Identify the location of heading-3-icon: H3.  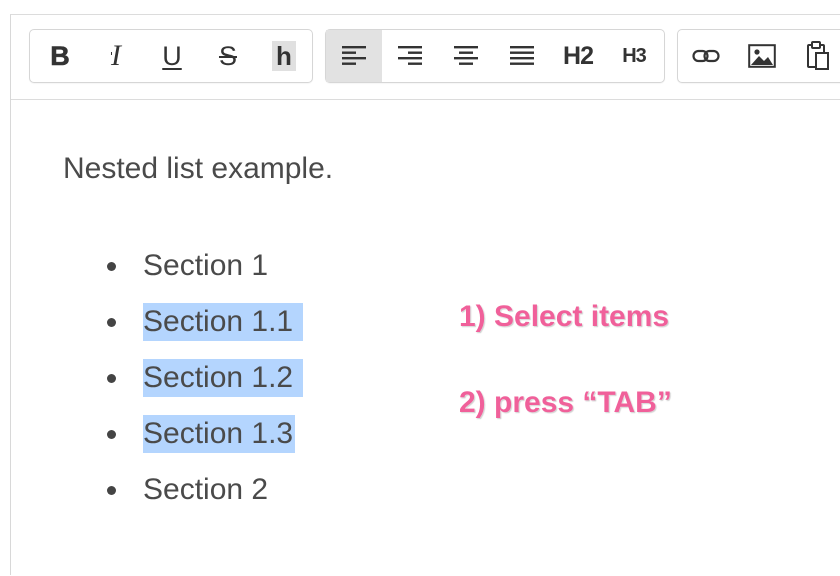
(634, 56).